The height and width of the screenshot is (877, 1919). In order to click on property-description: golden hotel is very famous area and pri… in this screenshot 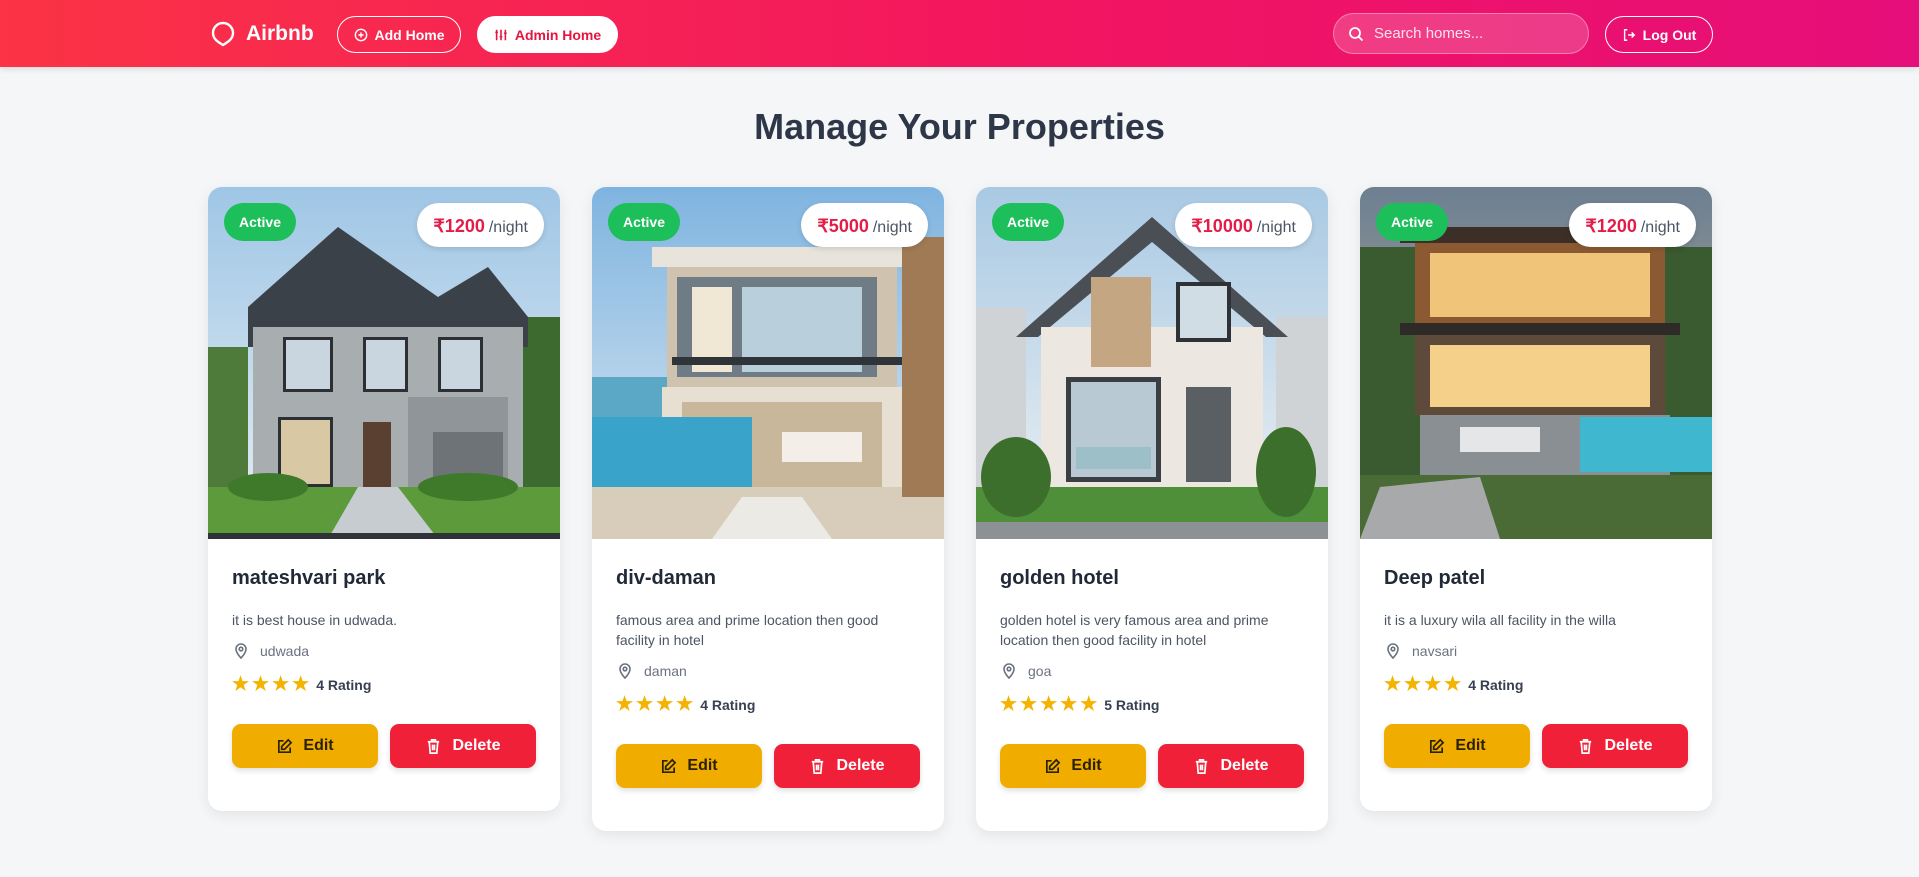, I will do `click(1134, 630)`.